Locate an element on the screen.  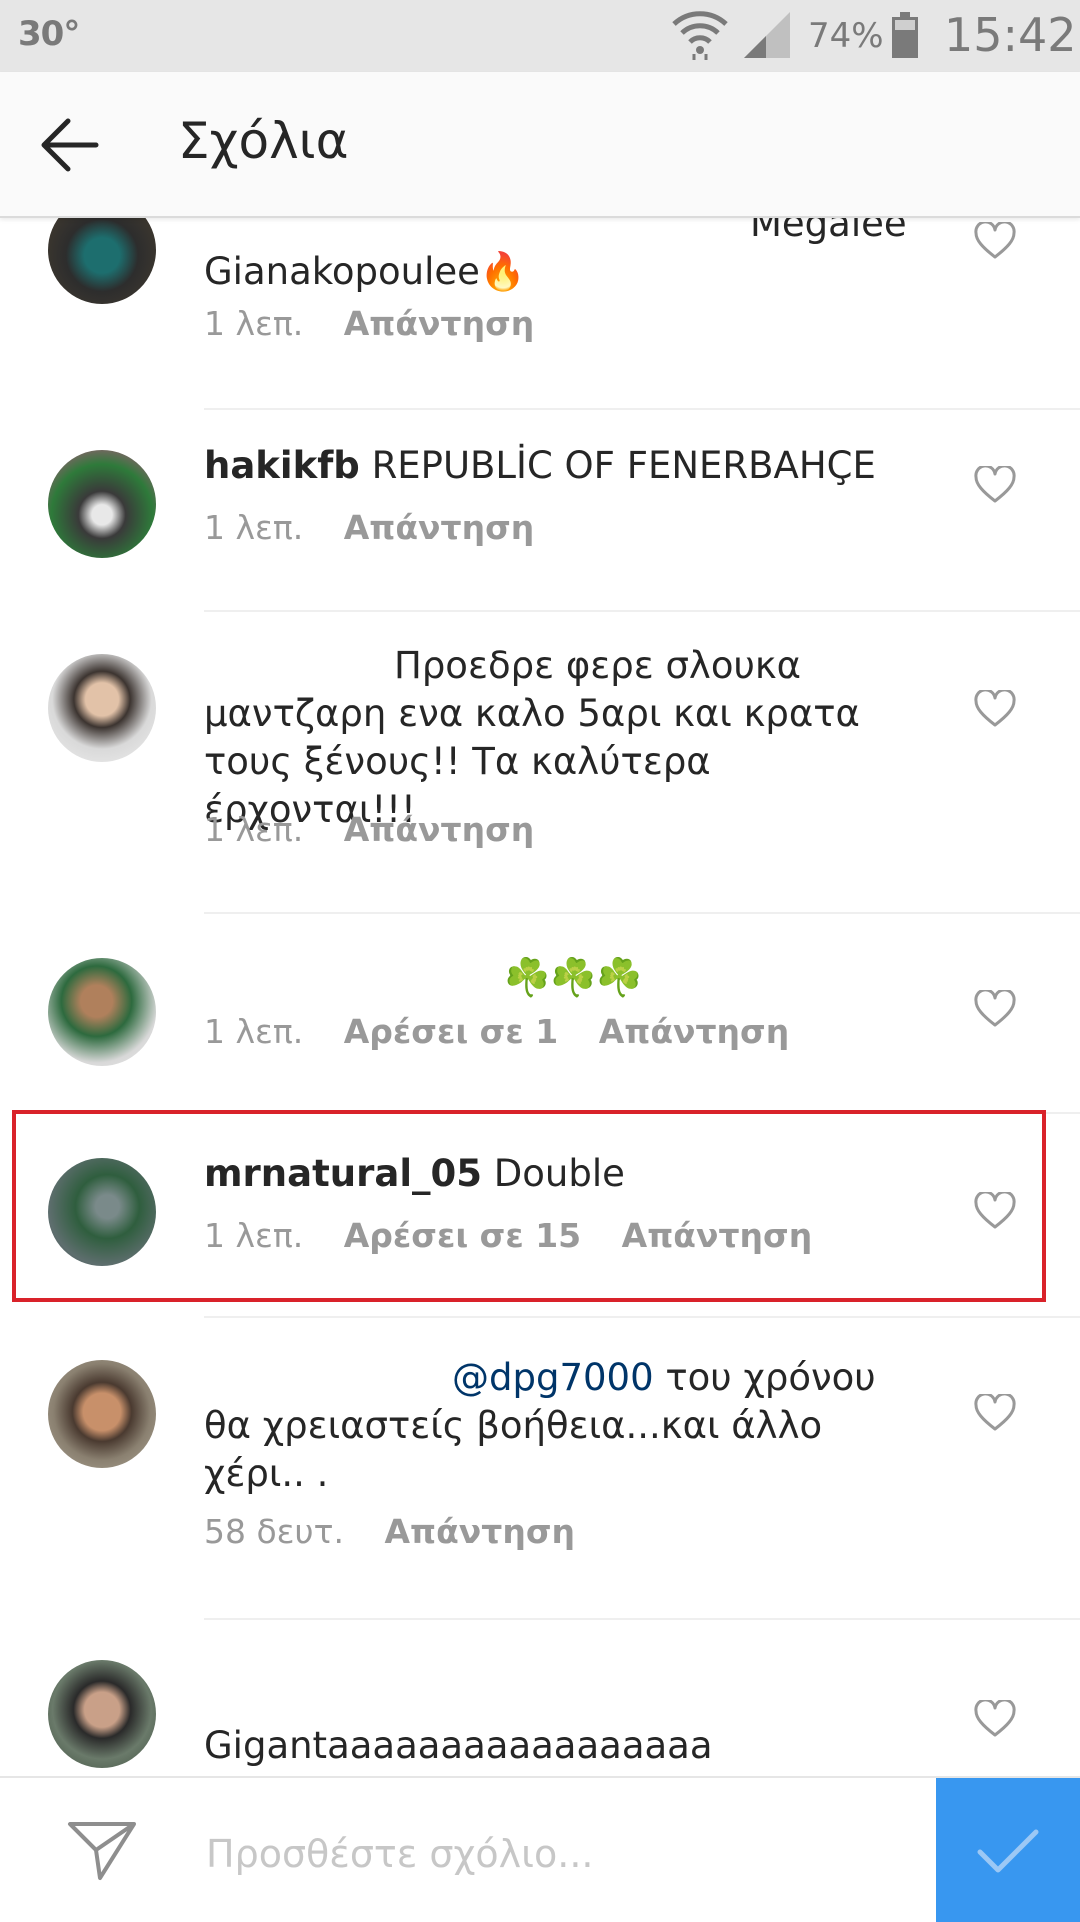
comment-item: ☘️☘️☘️ 1 λεπ. Αρέσει σε 1 Απάντηση is located at coordinates (540, 1029).